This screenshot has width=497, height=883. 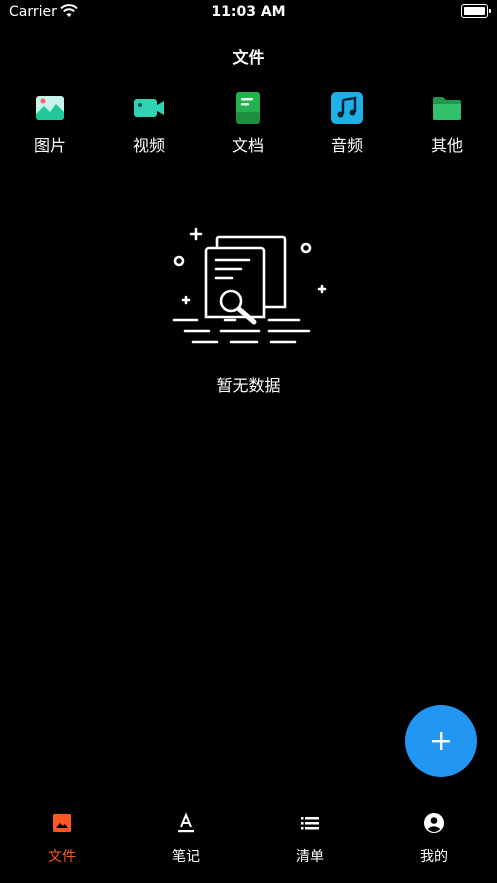 What do you see at coordinates (148, 145) in the screenshot?
I see `category-label: 视频` at bounding box center [148, 145].